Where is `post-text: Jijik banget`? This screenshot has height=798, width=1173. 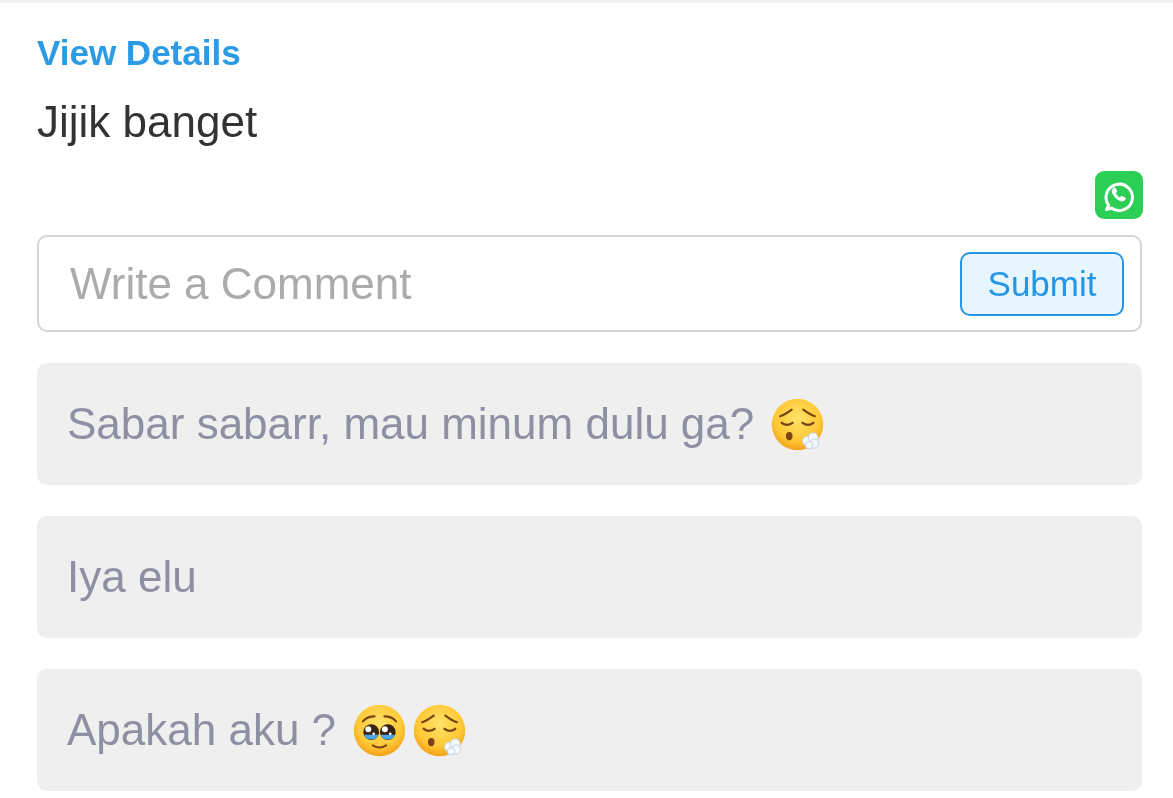 post-text: Jijik banget is located at coordinates (147, 122).